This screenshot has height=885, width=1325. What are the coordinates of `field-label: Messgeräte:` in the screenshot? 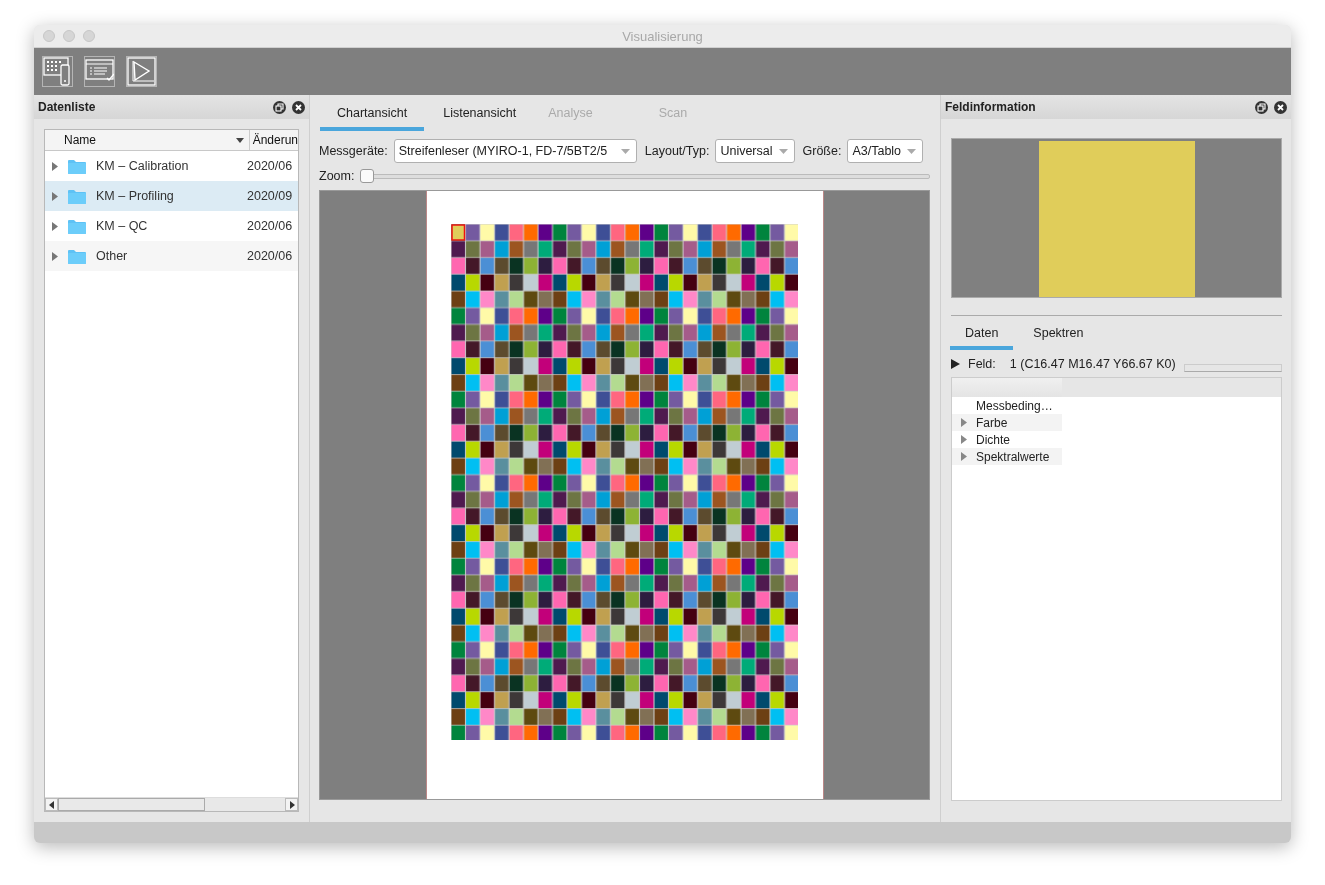 It's located at (353, 151).